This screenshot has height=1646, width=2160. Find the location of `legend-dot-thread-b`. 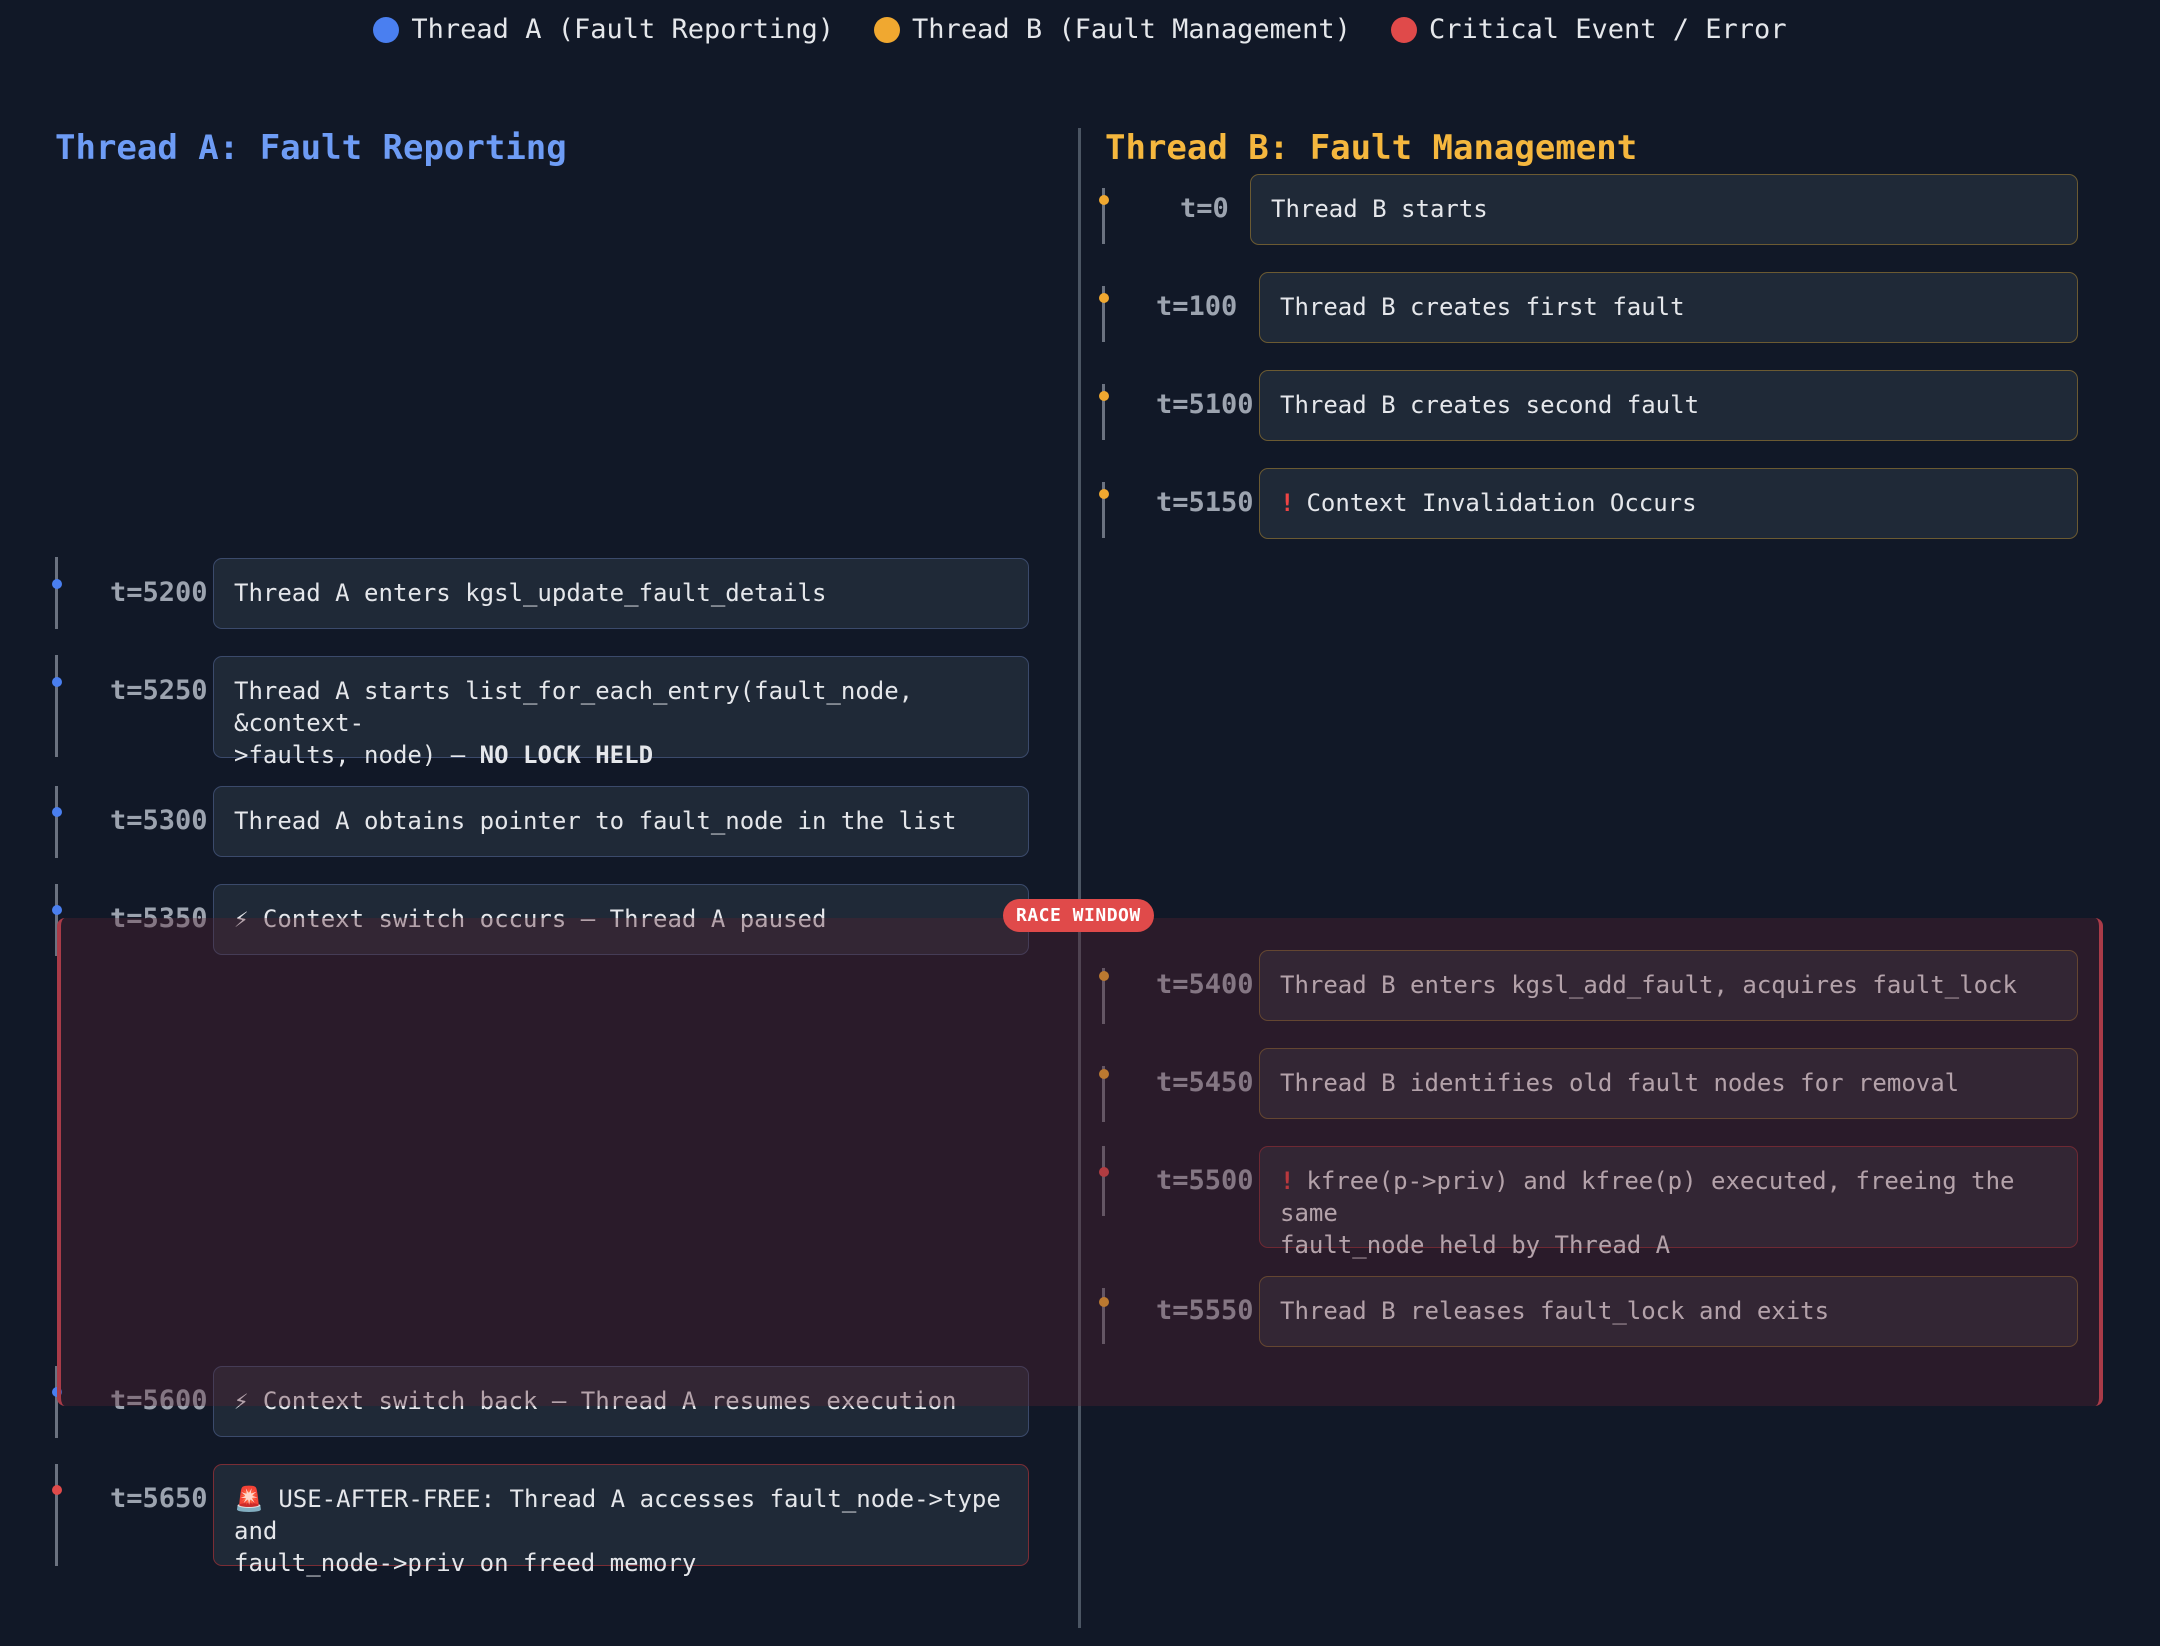

legend-dot-thread-b is located at coordinates (887, 29).